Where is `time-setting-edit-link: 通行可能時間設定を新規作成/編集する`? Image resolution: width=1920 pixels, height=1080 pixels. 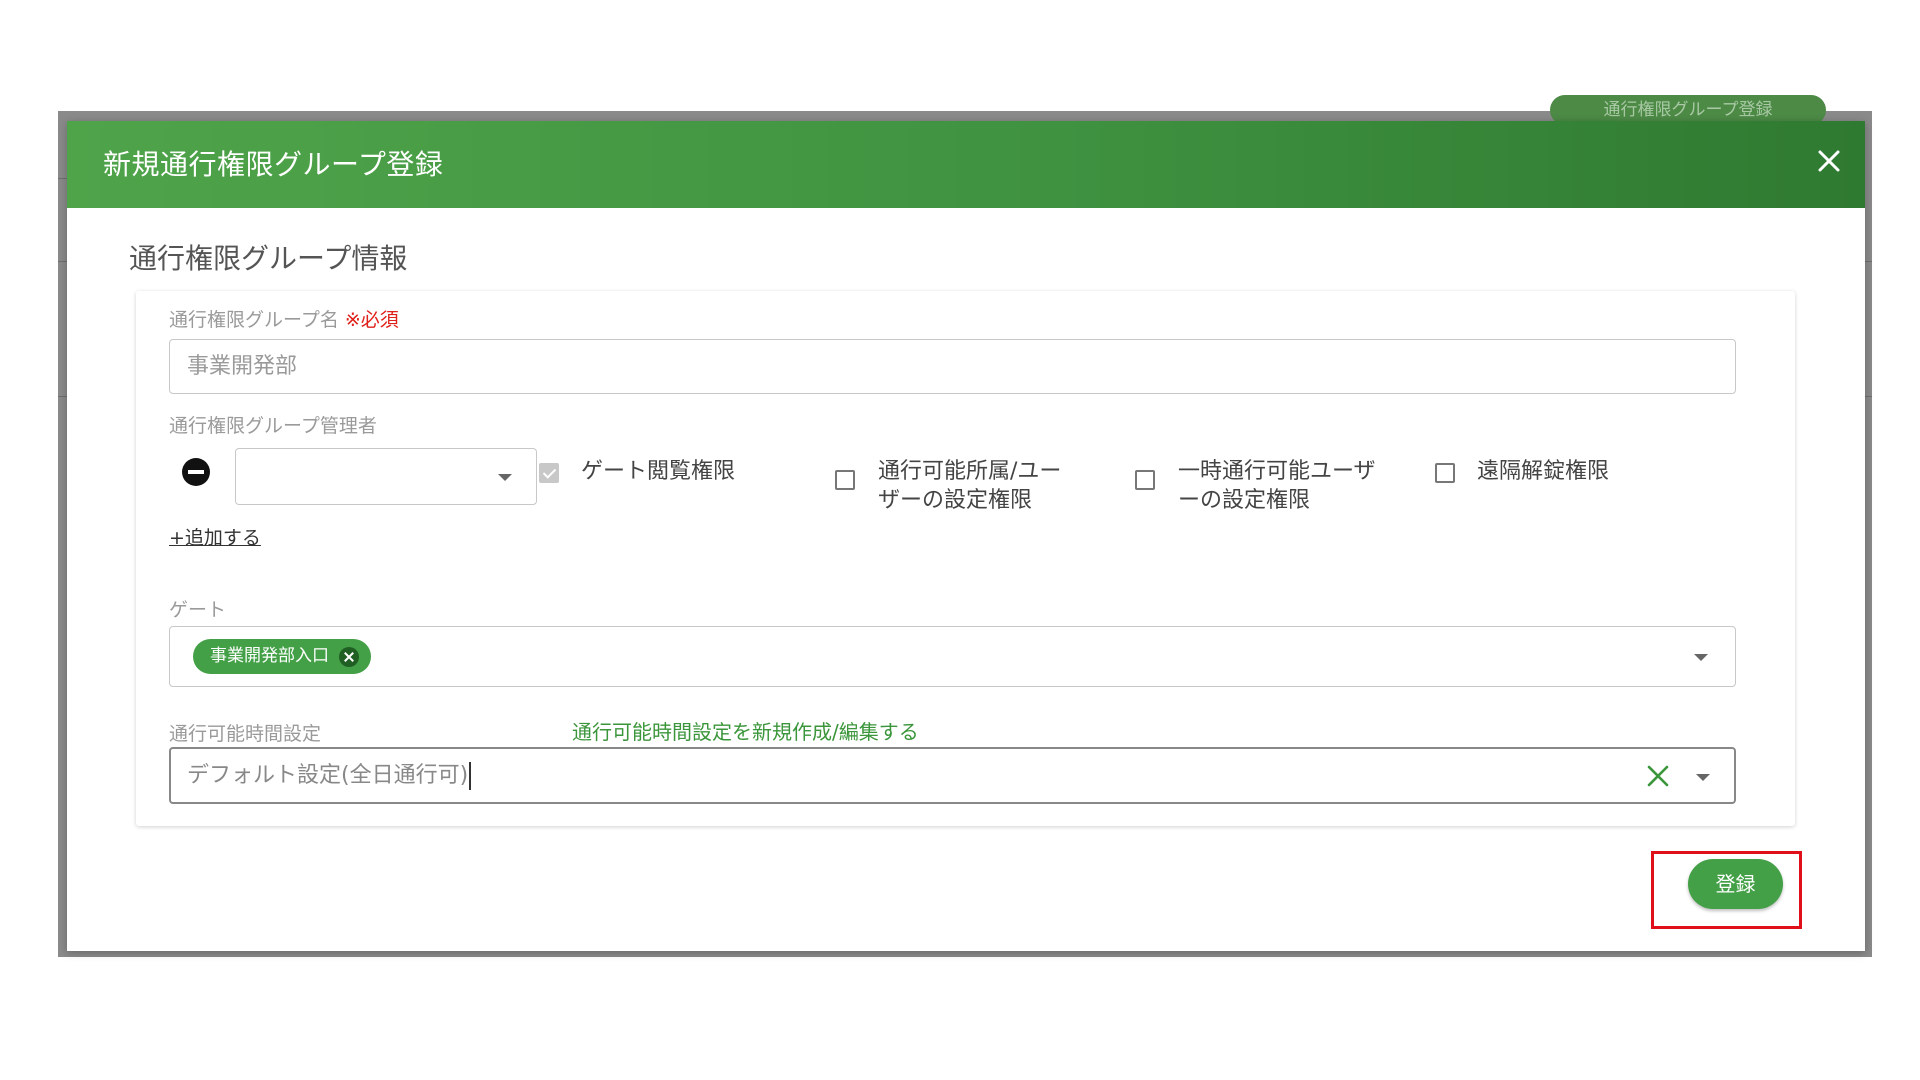 time-setting-edit-link: 通行可能時間設定を新規作成/編集する is located at coordinates (745, 730).